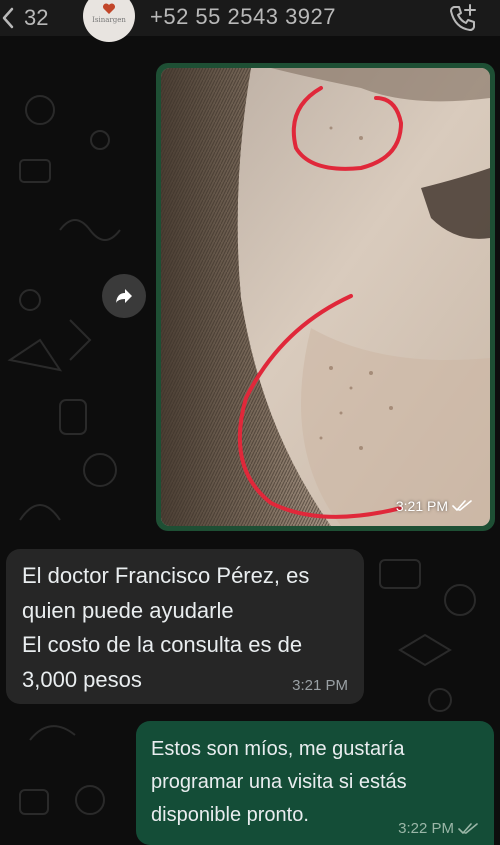  I want to click on unread-count: 32, so click(36, 17).